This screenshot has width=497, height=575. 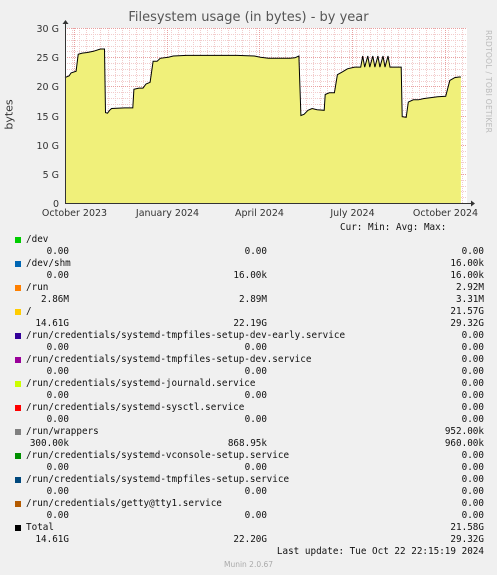 I want to click on legend-max-value: 3.31M, so click(x=470, y=299).